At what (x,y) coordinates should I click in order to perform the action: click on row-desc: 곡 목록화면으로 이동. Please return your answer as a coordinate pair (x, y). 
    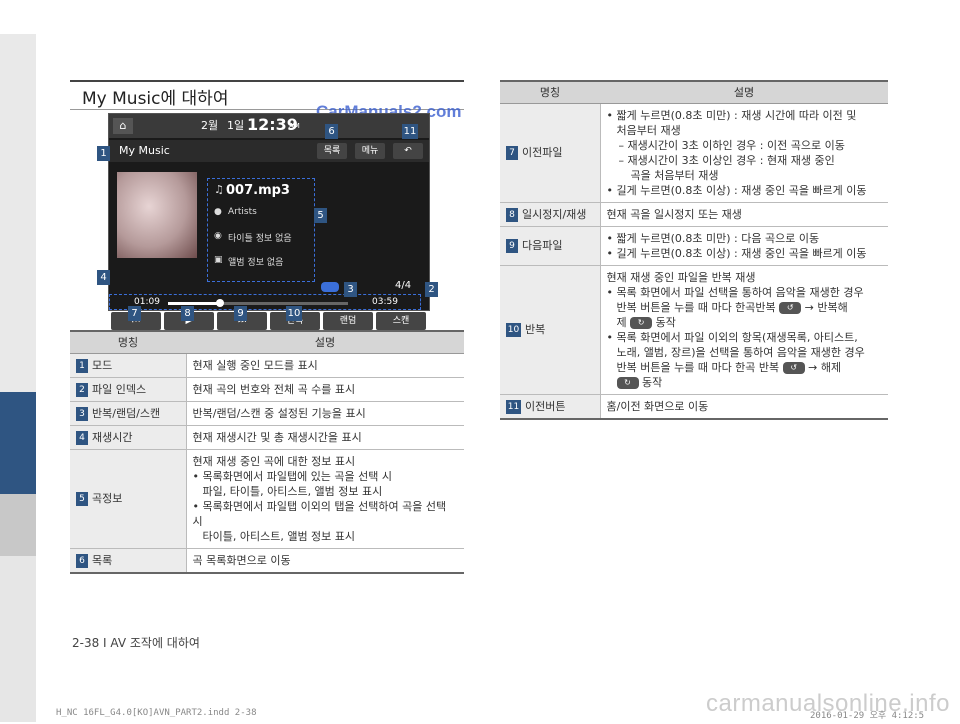
    Looking at the image, I should click on (325, 561).